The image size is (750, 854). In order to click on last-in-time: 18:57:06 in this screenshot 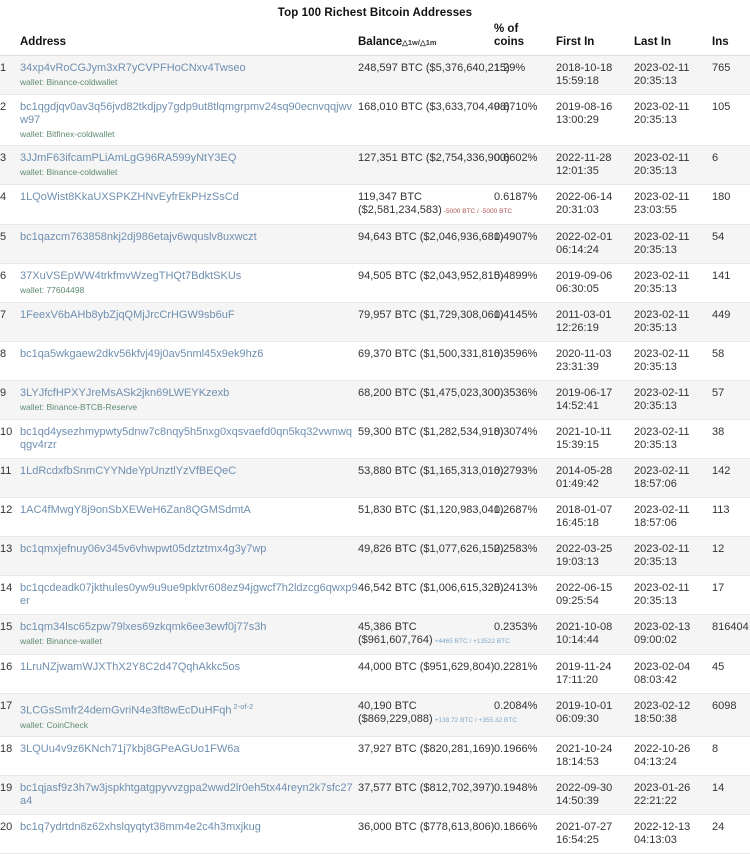, I will do `click(655, 484)`.